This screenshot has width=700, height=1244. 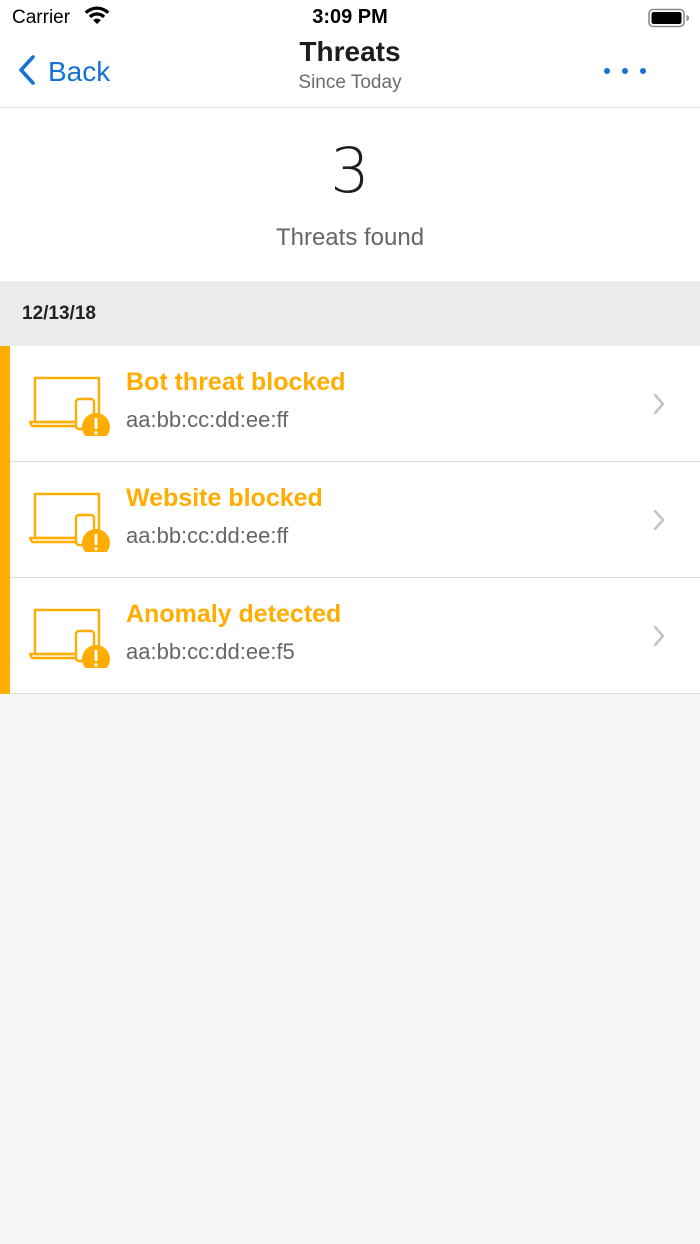 I want to click on threat-row: Bot threat blocked aa:bb:cc:dd:ee:ff, so click(x=350, y=404).